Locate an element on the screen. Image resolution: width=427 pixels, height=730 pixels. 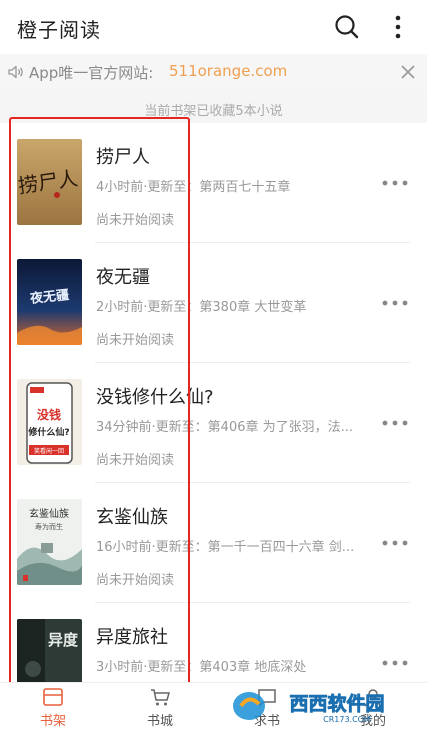
more-vert-icon is located at coordinates (398, 27).